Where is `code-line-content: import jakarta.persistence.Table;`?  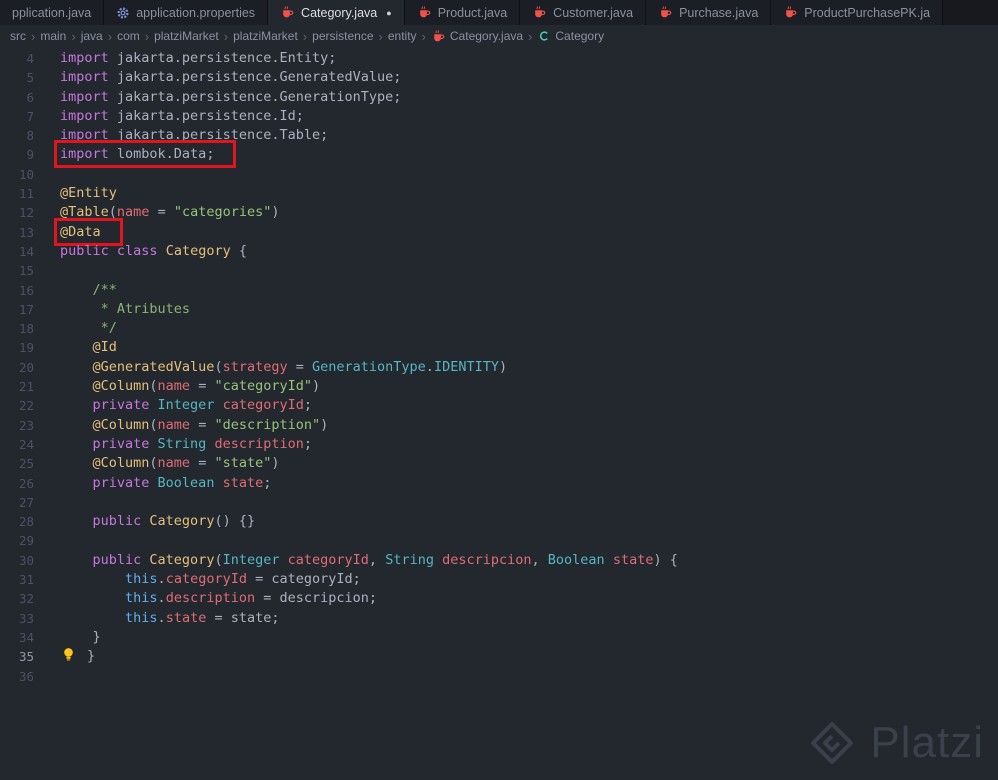 code-line-content: import jakarta.persistence.Table; is located at coordinates (194, 135).